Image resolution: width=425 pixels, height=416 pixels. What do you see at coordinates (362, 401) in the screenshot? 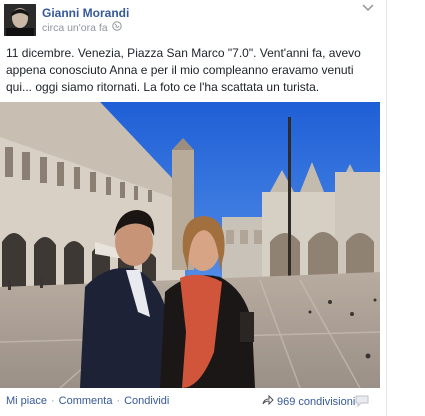
I see `comment-icon` at bounding box center [362, 401].